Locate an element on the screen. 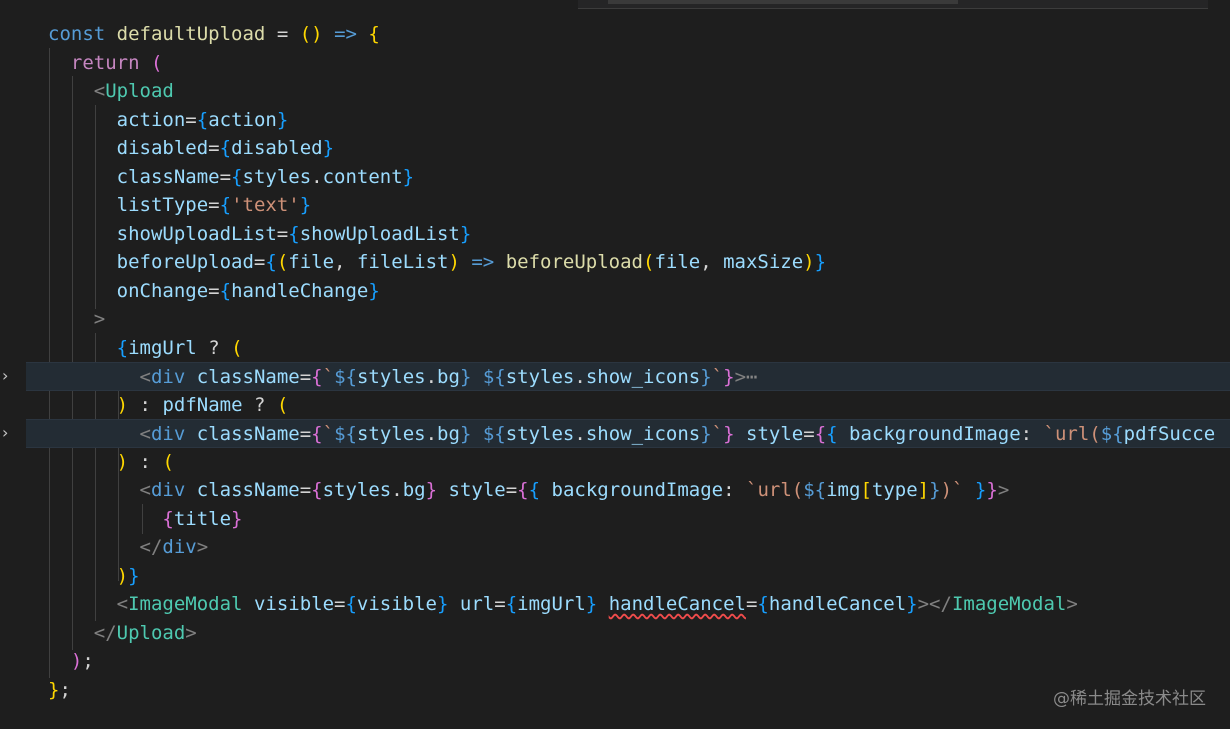 The height and width of the screenshot is (729, 1230). code-text: > is located at coordinates (99, 319).